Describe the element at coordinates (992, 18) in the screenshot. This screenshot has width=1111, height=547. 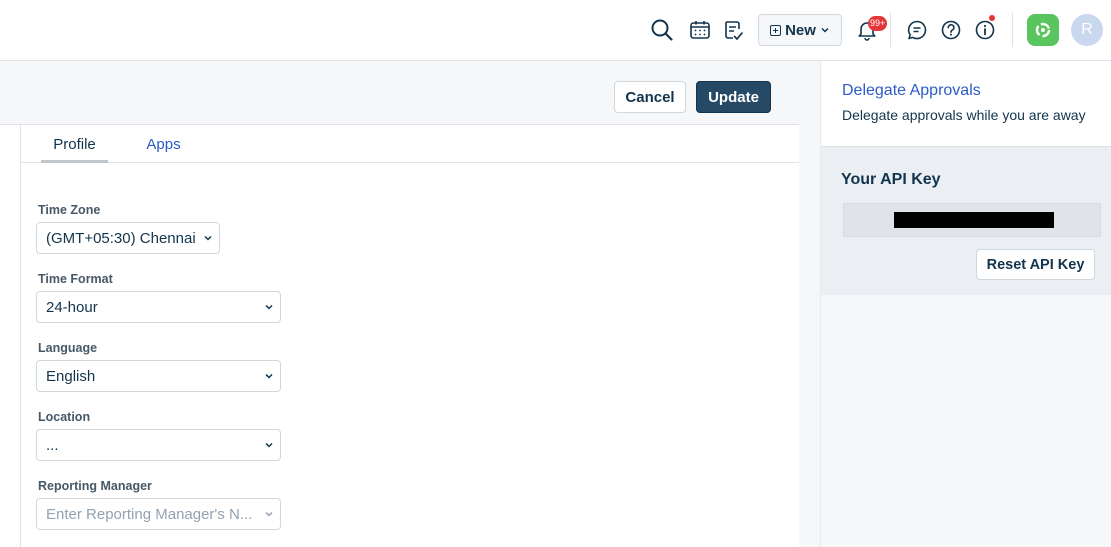
I see `info-alert-dot` at that location.